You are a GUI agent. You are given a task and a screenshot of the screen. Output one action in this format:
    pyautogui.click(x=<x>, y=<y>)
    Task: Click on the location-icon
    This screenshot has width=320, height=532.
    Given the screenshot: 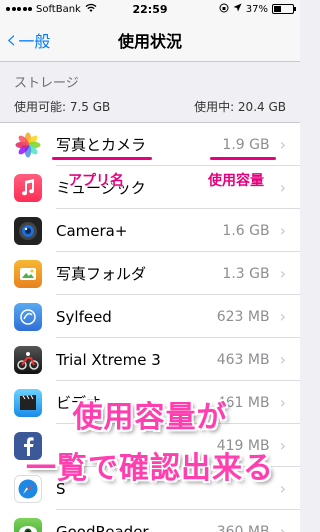 What is the action you would take?
    pyautogui.click(x=237, y=9)
    